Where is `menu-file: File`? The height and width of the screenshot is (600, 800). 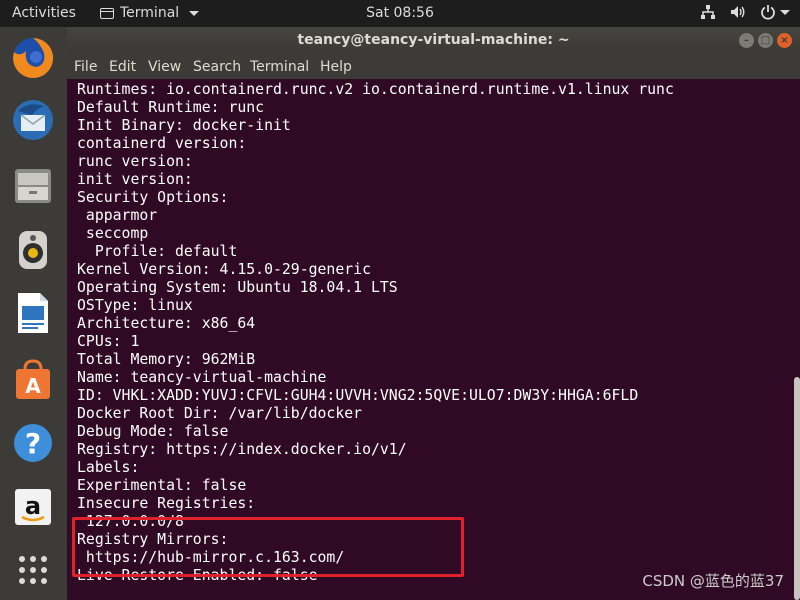
menu-file: File is located at coordinates (85, 67).